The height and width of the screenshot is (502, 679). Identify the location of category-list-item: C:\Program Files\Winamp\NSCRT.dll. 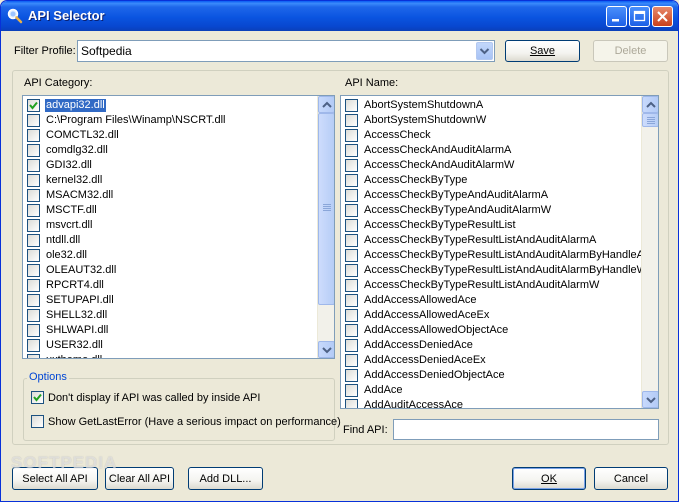
(170, 120).